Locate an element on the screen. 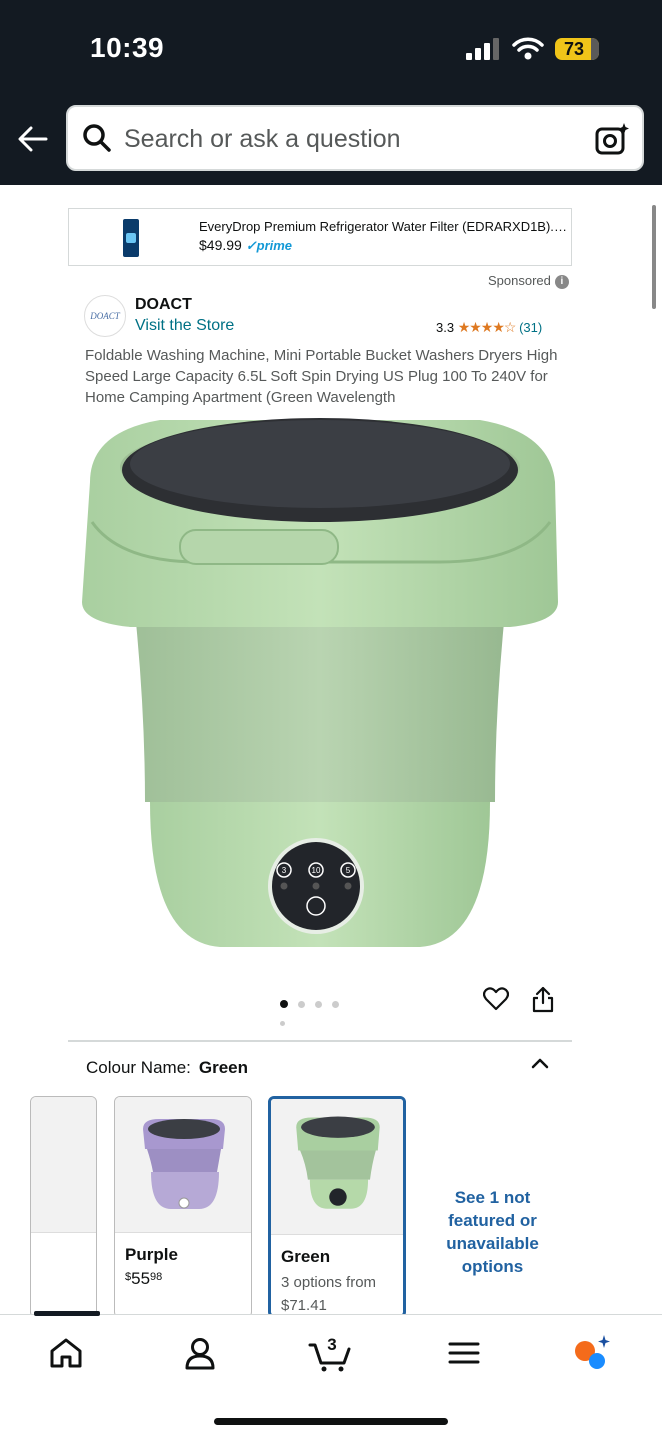  ad-product-image is located at coordinates (131, 238).